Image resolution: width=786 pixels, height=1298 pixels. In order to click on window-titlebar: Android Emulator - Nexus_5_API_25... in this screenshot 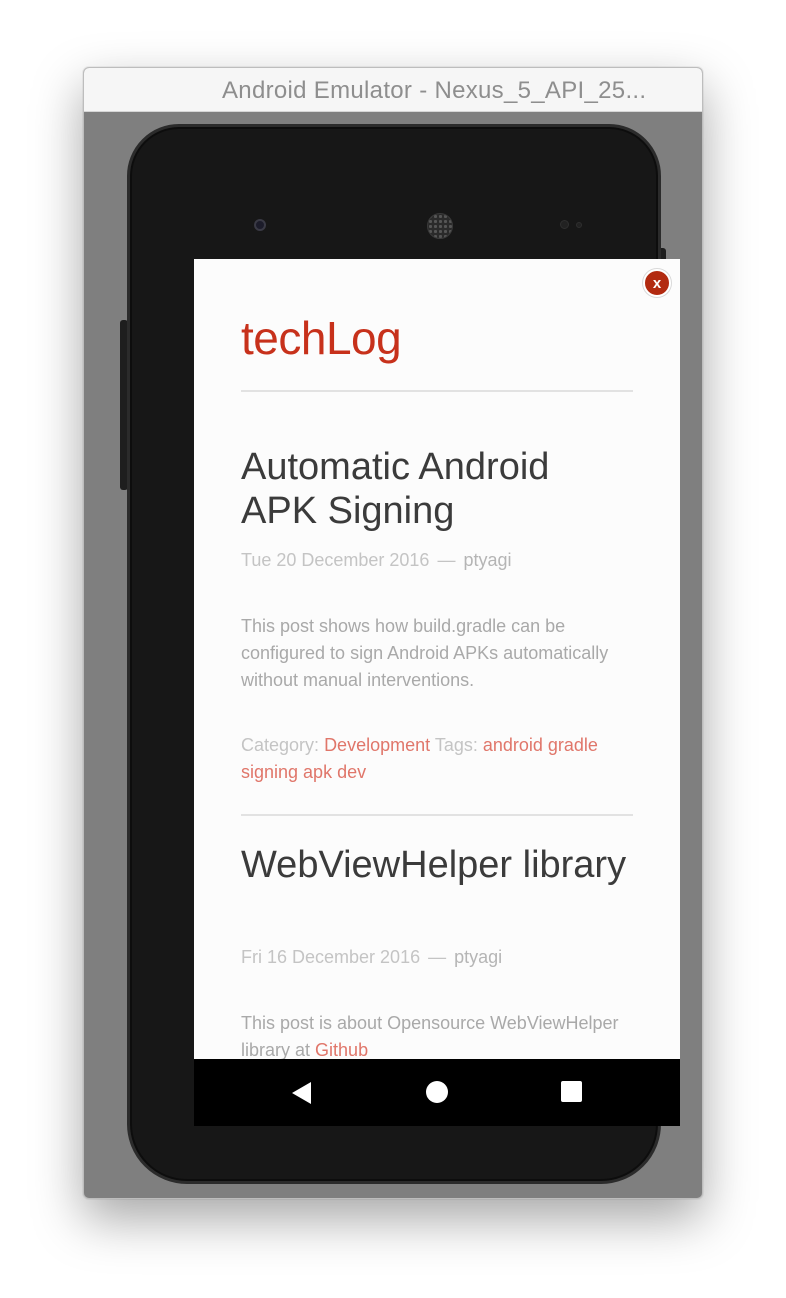, I will do `click(393, 90)`.